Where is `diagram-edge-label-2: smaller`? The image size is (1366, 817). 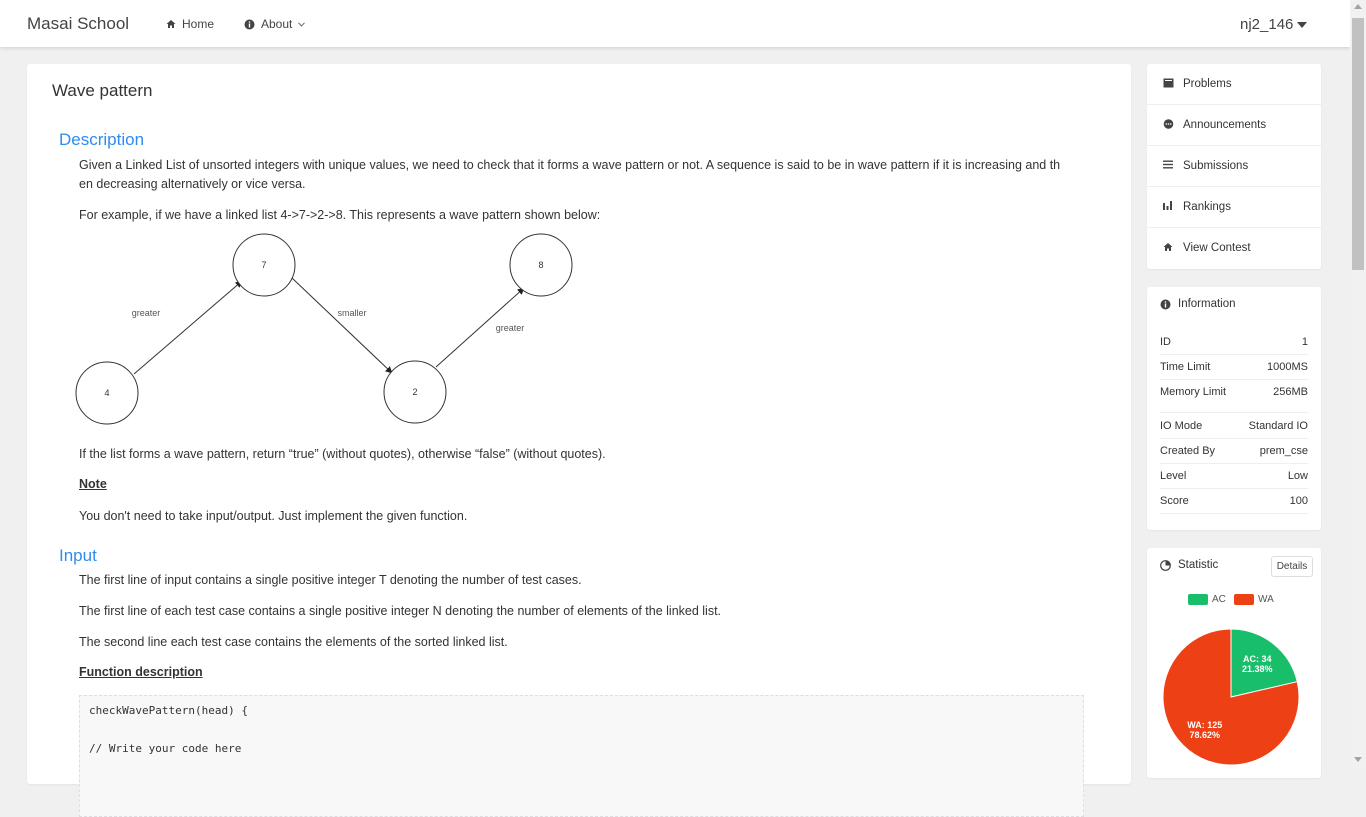
diagram-edge-label-2: smaller is located at coordinates (351, 313).